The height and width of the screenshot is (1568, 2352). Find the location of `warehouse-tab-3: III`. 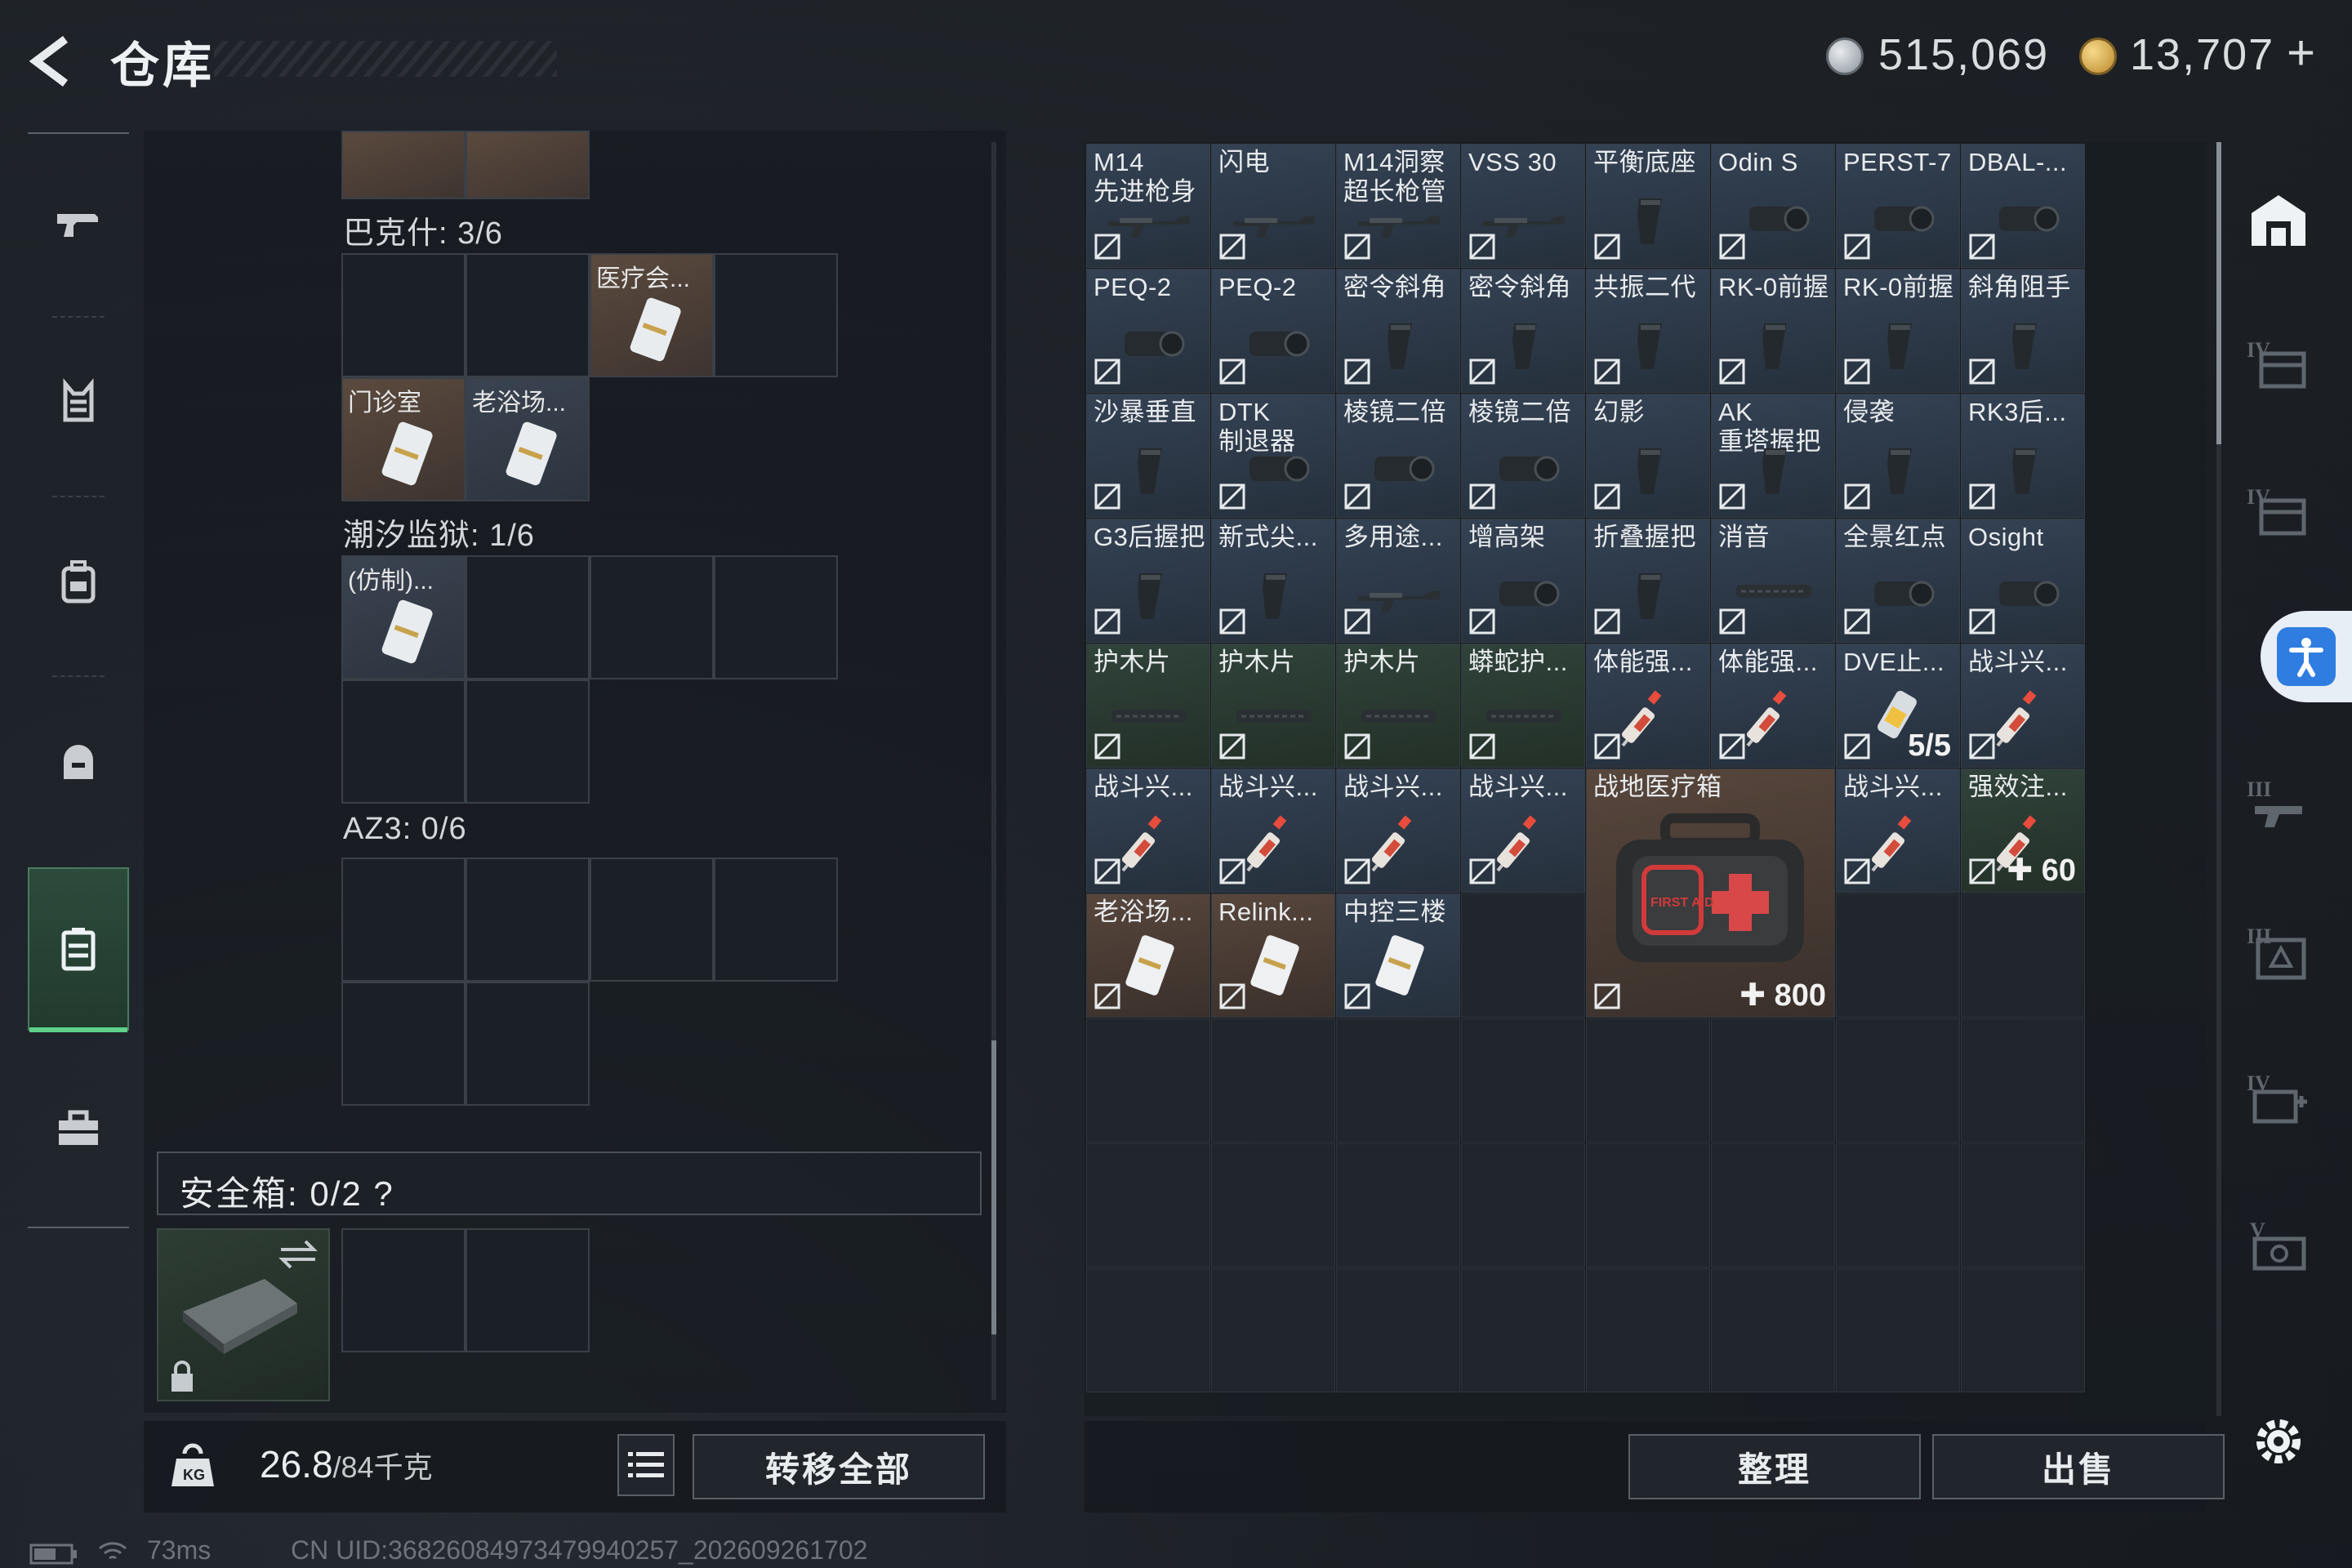

warehouse-tab-3: III is located at coordinates (2278, 805).